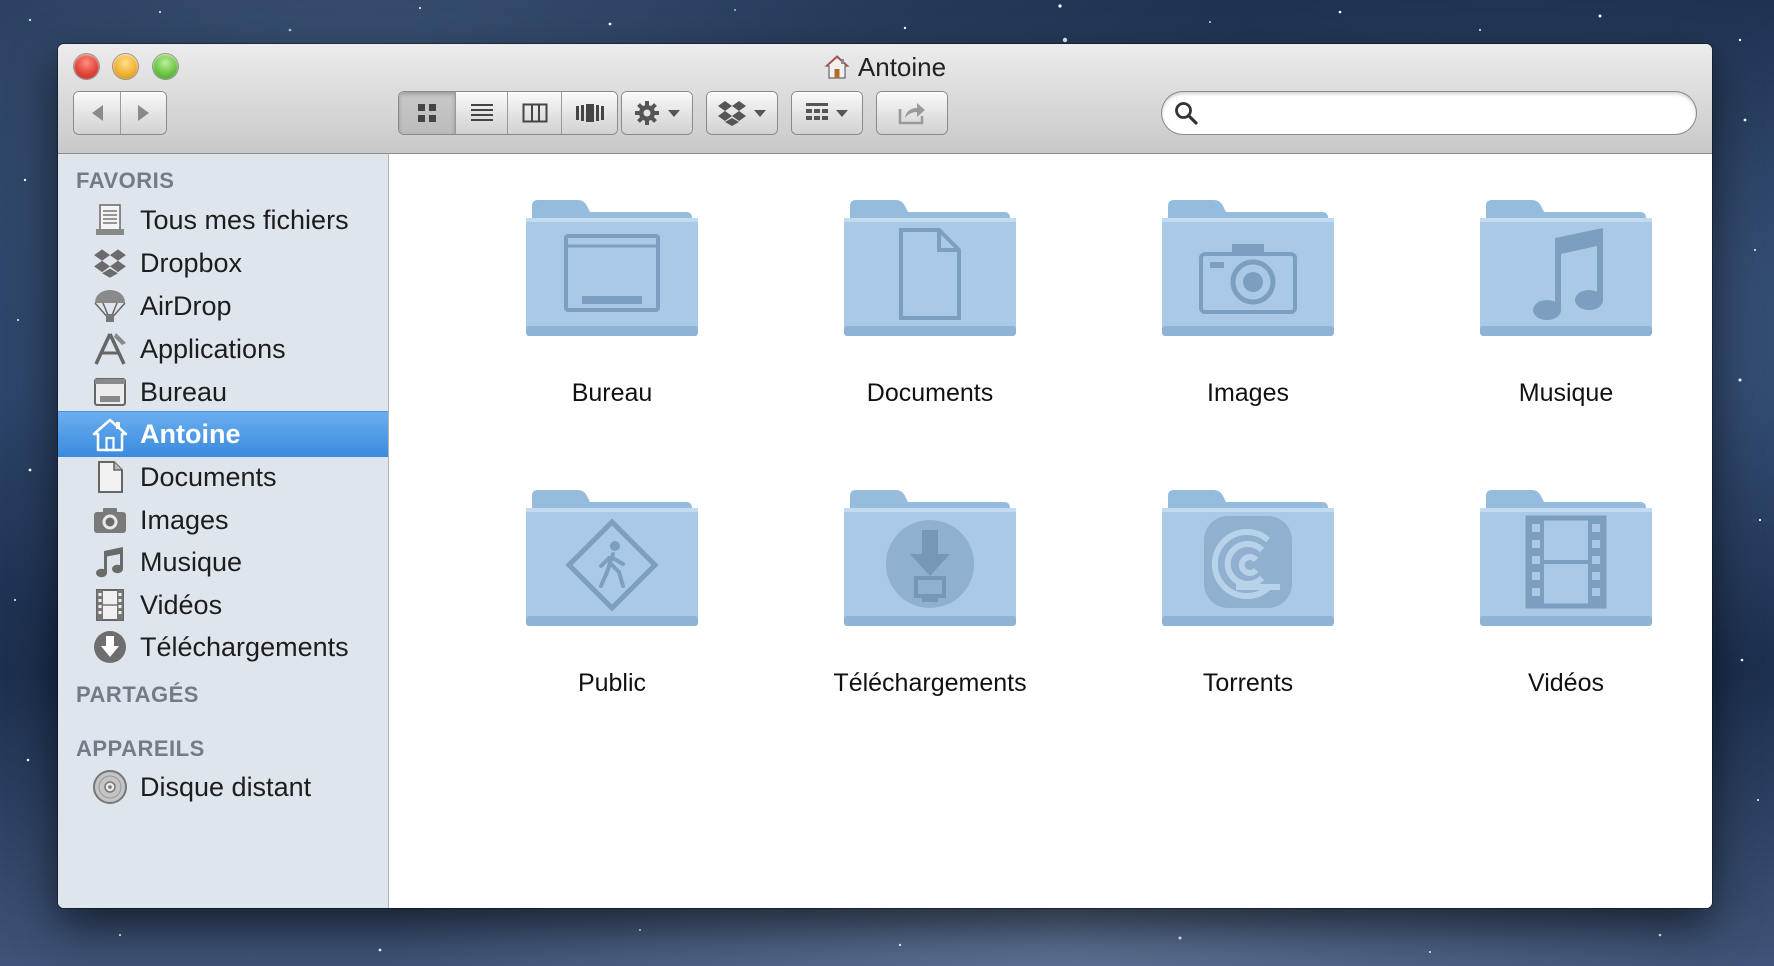  Describe the element at coordinates (244, 646) in the screenshot. I see `sidebar-item-label: Téléchargements` at that location.